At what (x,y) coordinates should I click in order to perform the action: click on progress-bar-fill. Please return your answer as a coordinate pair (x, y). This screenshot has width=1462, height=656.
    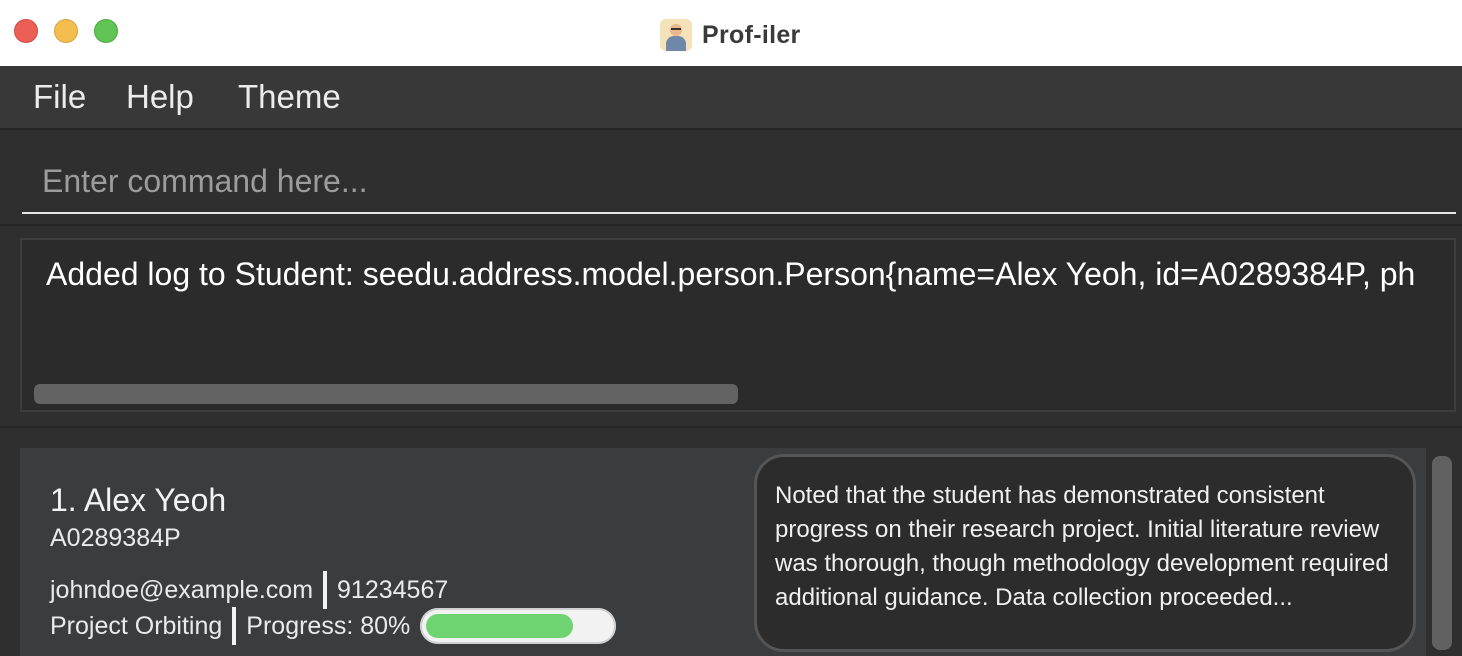
    Looking at the image, I should click on (500, 626).